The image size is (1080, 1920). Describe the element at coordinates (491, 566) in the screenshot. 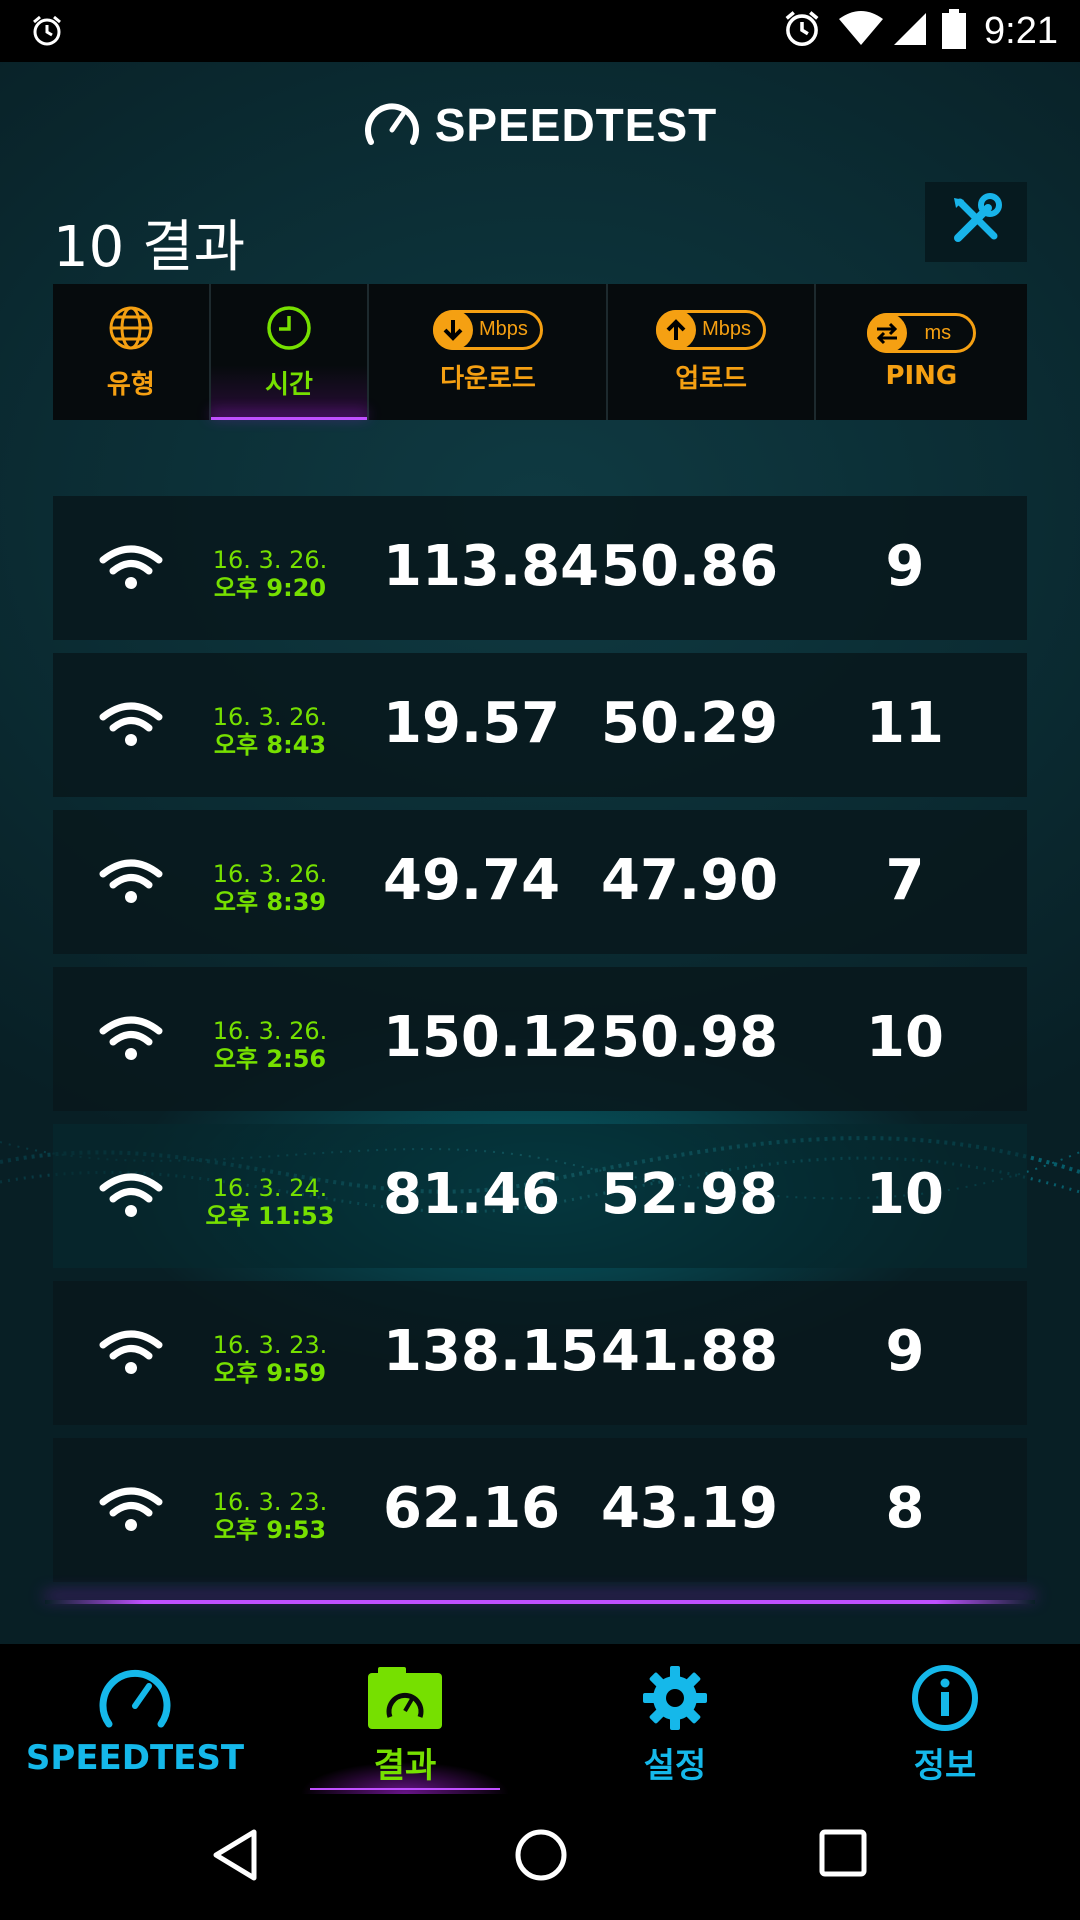

I see `download-value: 113.84` at that location.